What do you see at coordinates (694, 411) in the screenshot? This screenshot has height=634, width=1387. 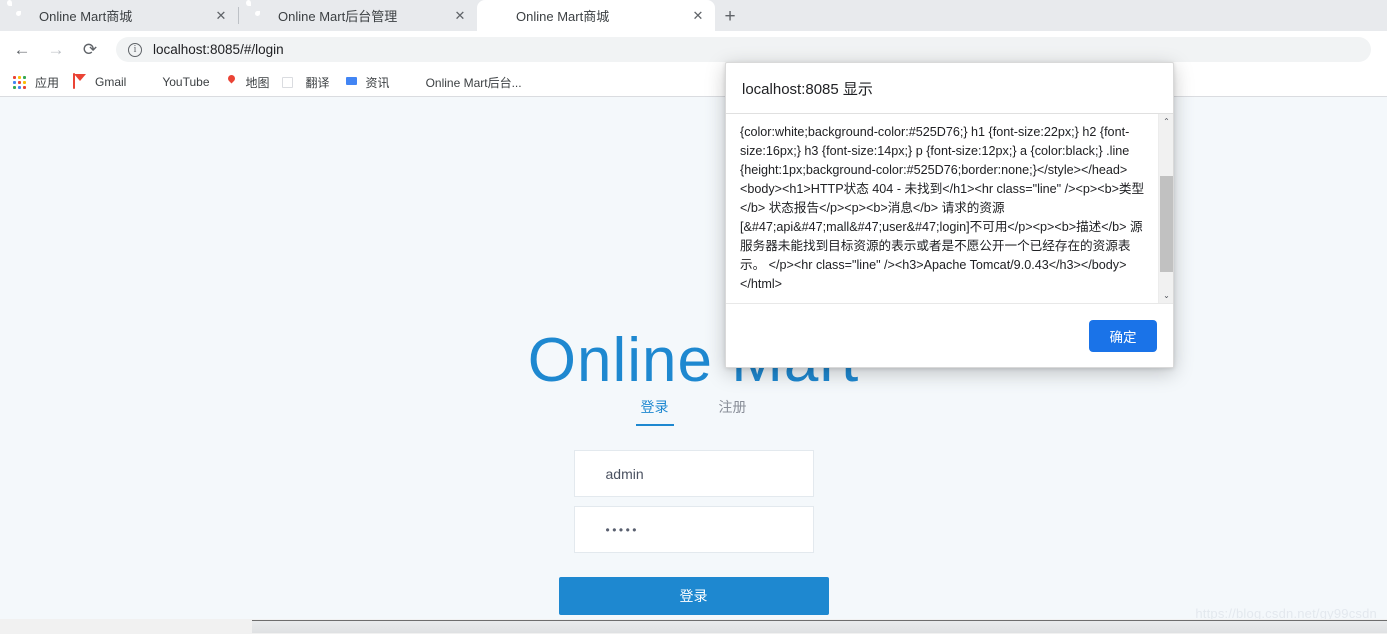 I see `auth-tabs: 登录 注册` at bounding box center [694, 411].